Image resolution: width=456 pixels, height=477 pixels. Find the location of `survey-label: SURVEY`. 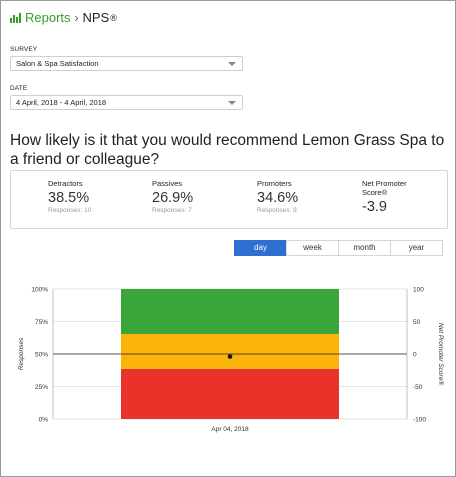

survey-label: SURVEY is located at coordinates (24, 49).